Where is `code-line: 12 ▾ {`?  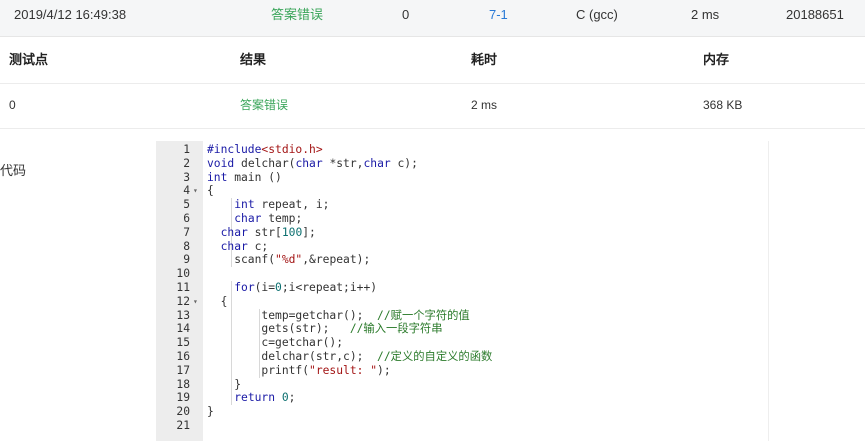
code-line: 12 ▾ { is located at coordinates (462, 301).